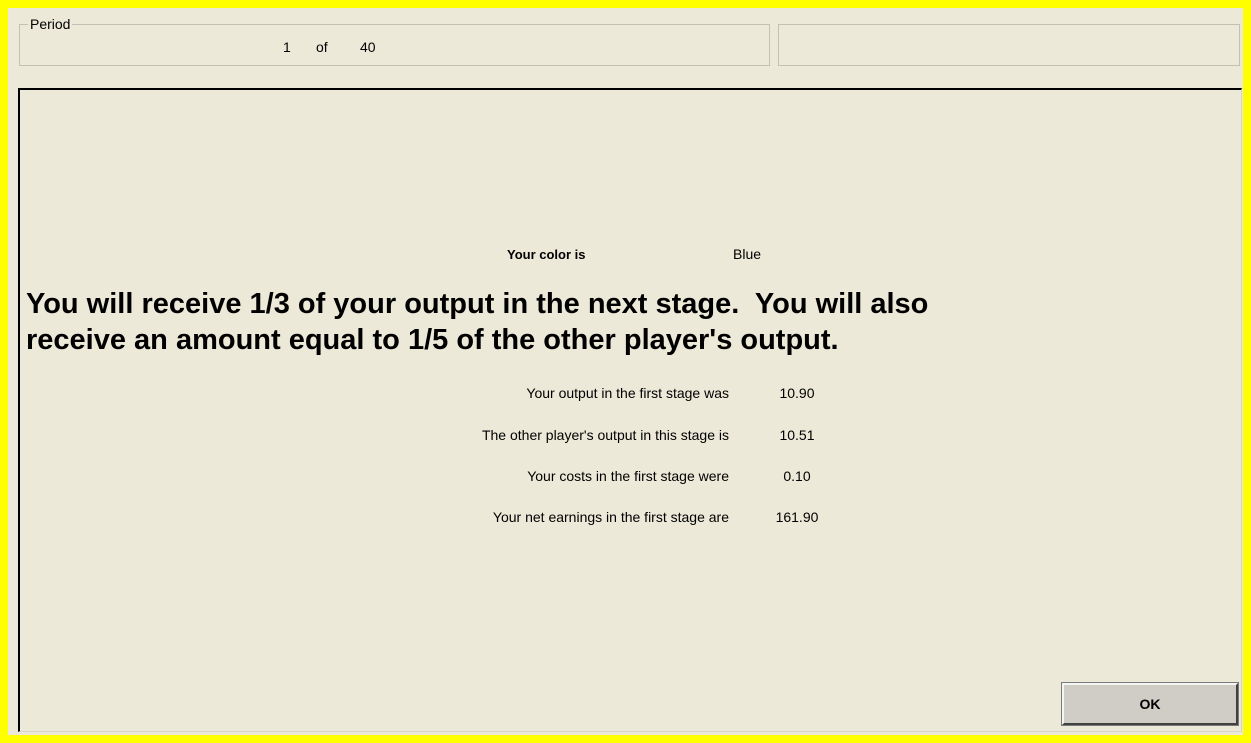  I want to click on period-legend: Period, so click(50, 24).